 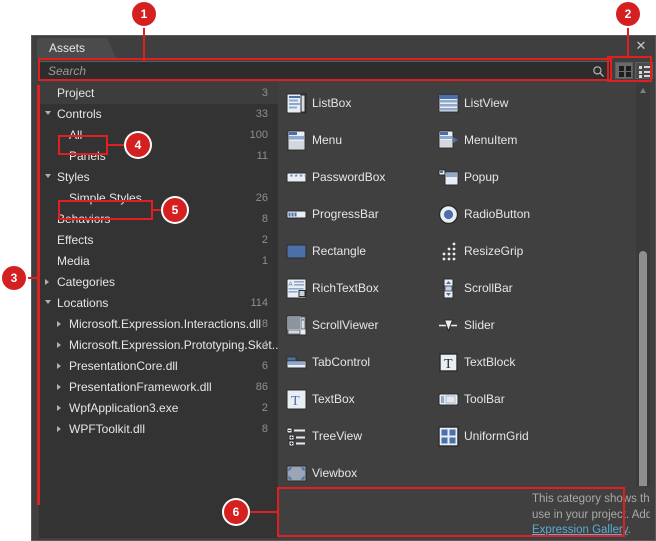 What do you see at coordinates (491, 140) in the screenshot?
I see `asset-item-label: MenuItem` at bounding box center [491, 140].